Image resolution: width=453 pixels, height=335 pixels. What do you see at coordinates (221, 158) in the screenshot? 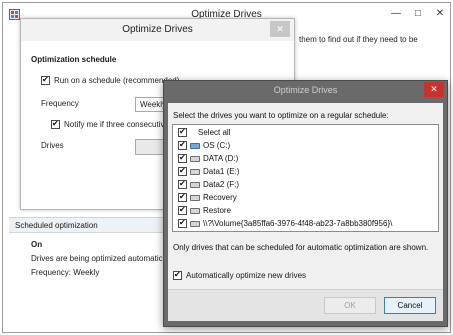
I see `drive-label: DATA (D:)` at bounding box center [221, 158].